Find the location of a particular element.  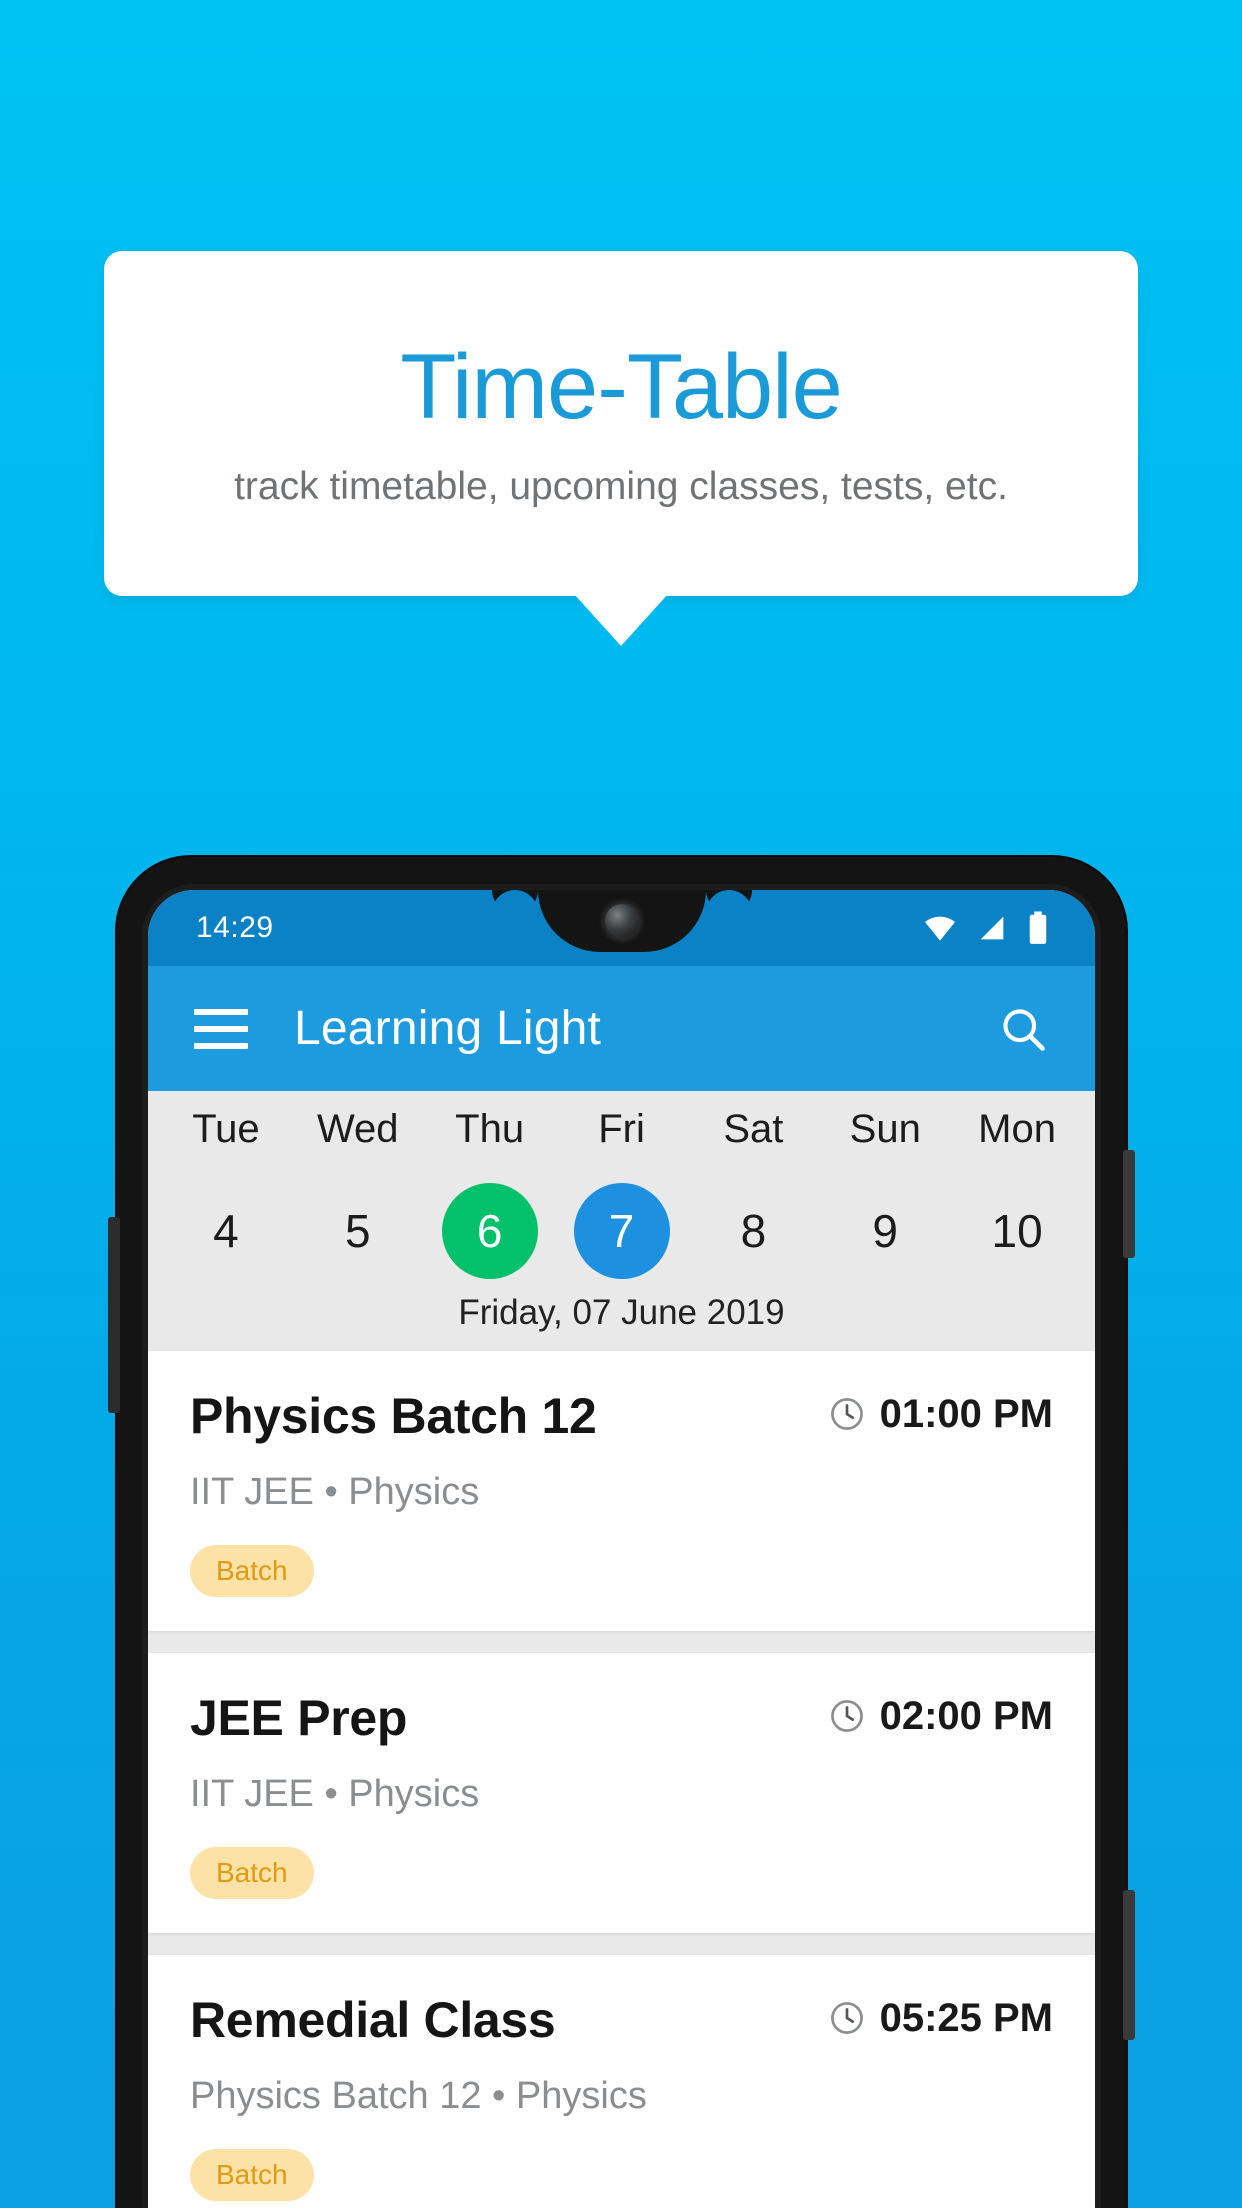

class-time: 02:00 PM is located at coordinates (966, 1715).